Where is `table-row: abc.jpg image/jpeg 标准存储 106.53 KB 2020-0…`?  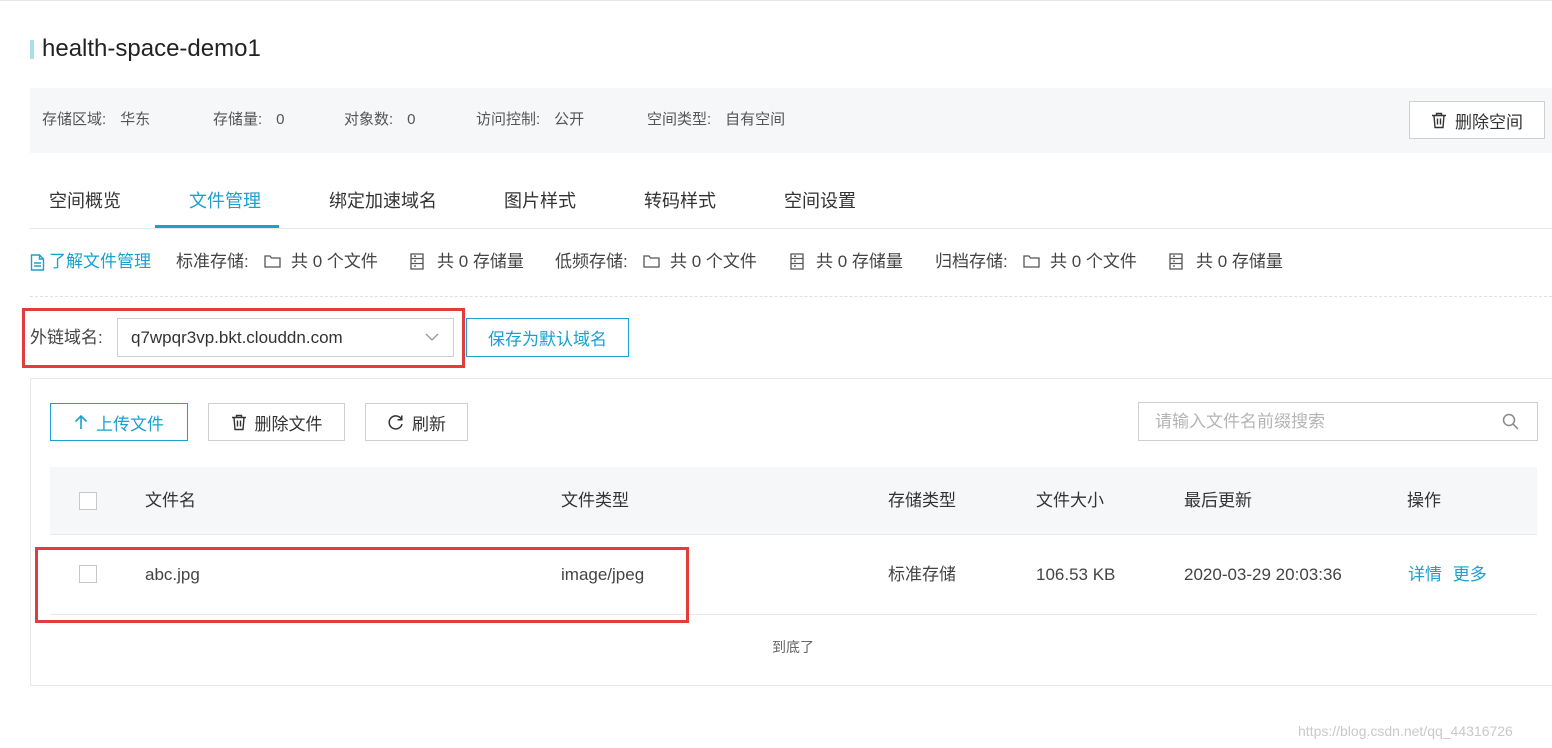
table-row: abc.jpg image/jpeg 标准存储 106.53 KB 2020-0… is located at coordinates (793, 575).